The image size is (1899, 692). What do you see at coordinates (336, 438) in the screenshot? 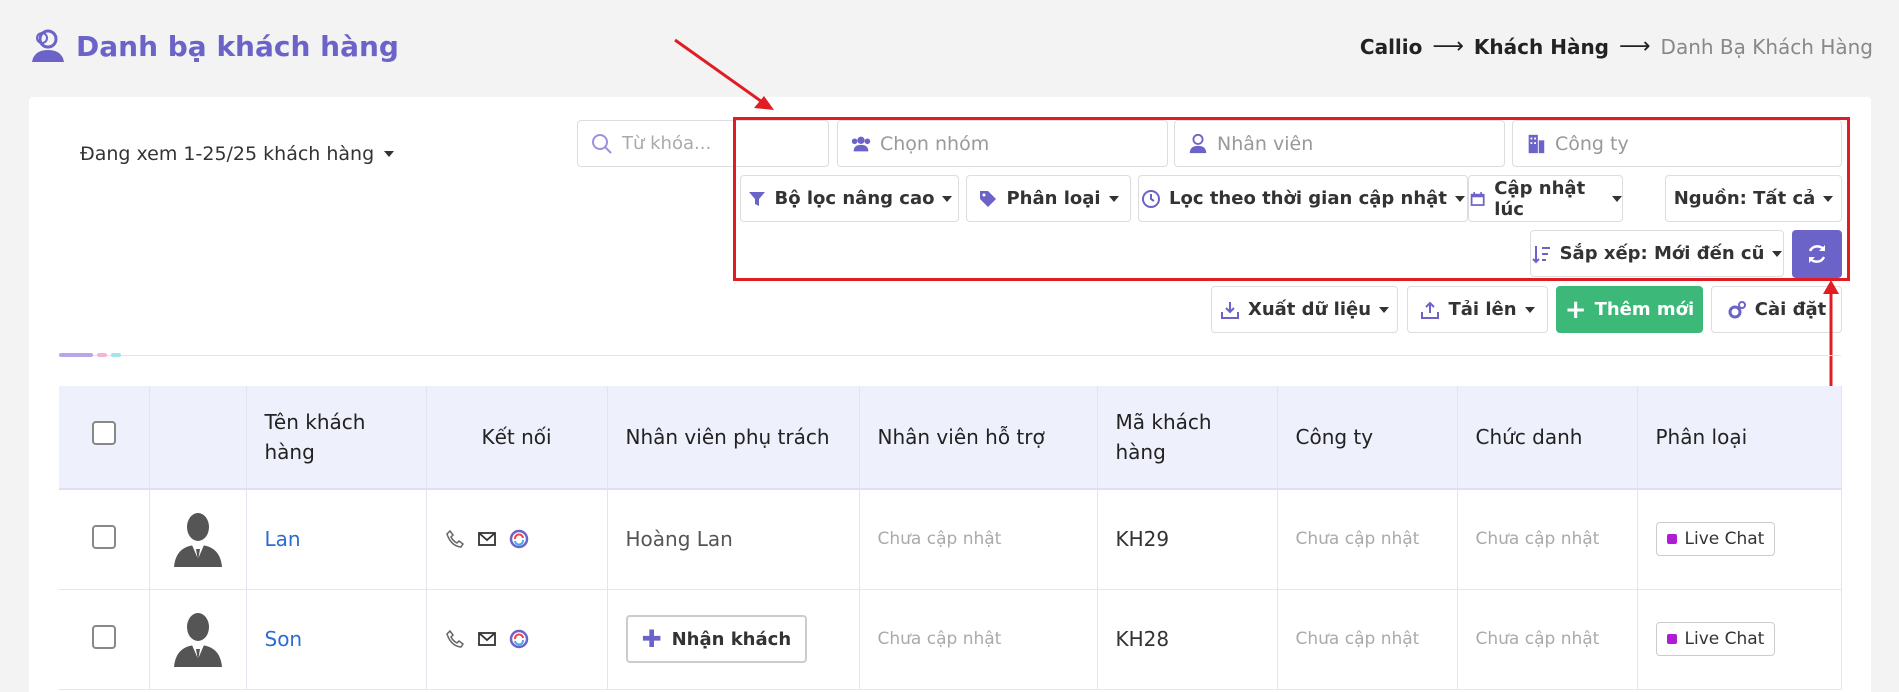
I see `column-name: Tên khách hàng` at bounding box center [336, 438].